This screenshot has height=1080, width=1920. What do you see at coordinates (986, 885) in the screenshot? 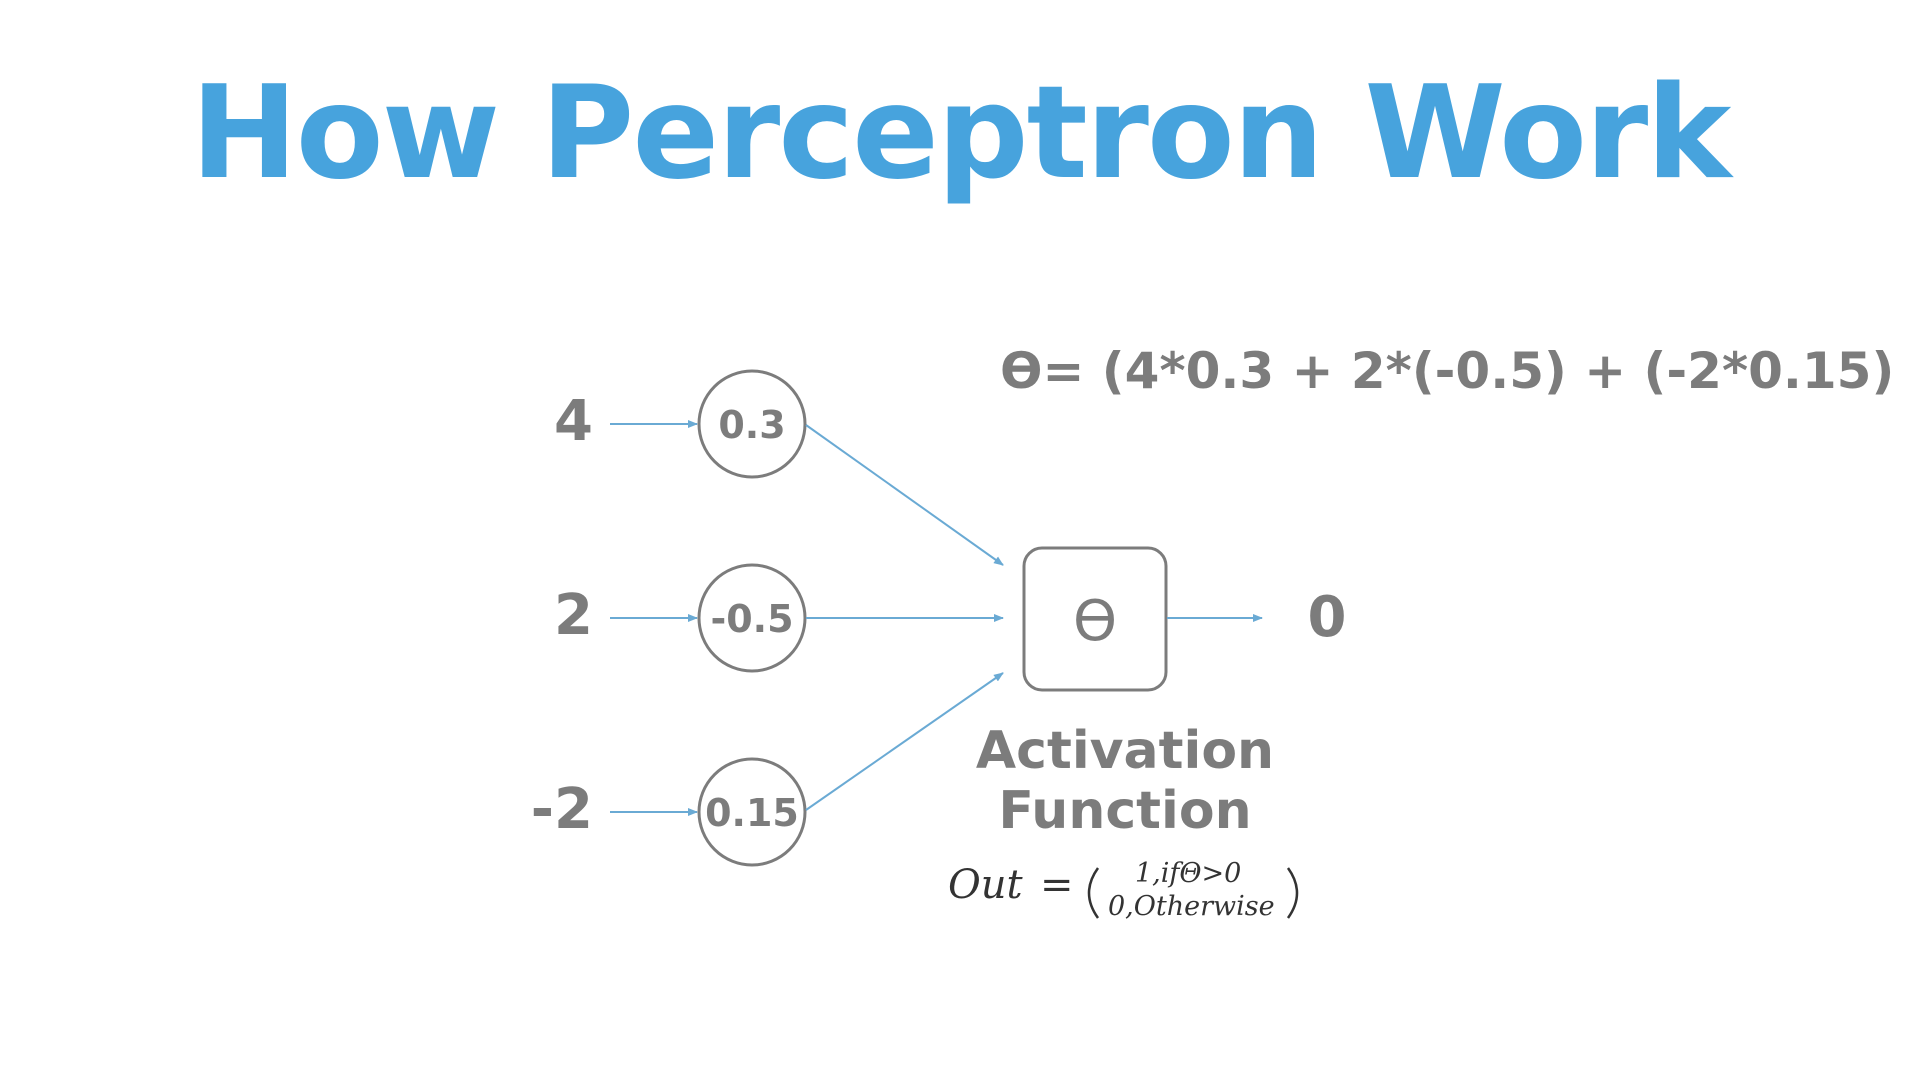
I see `out-rule-lhs: Out` at bounding box center [986, 885].